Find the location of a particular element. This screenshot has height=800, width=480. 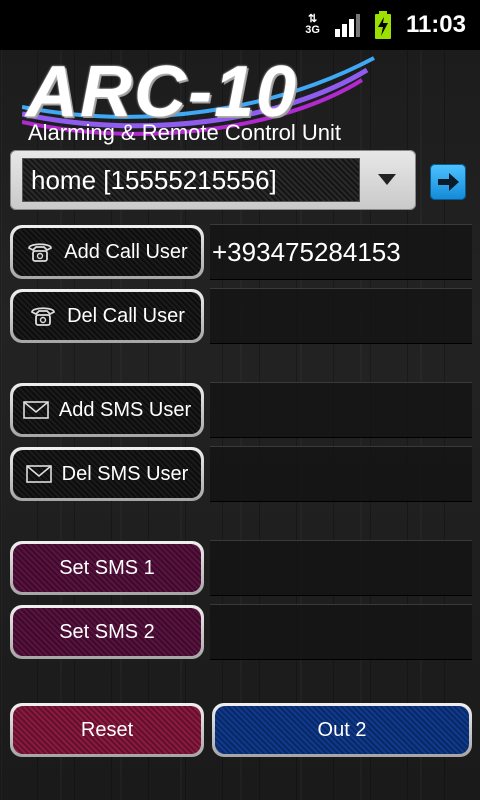

status-bar: ⇅ 3G 11:03 is located at coordinates (240, 25).